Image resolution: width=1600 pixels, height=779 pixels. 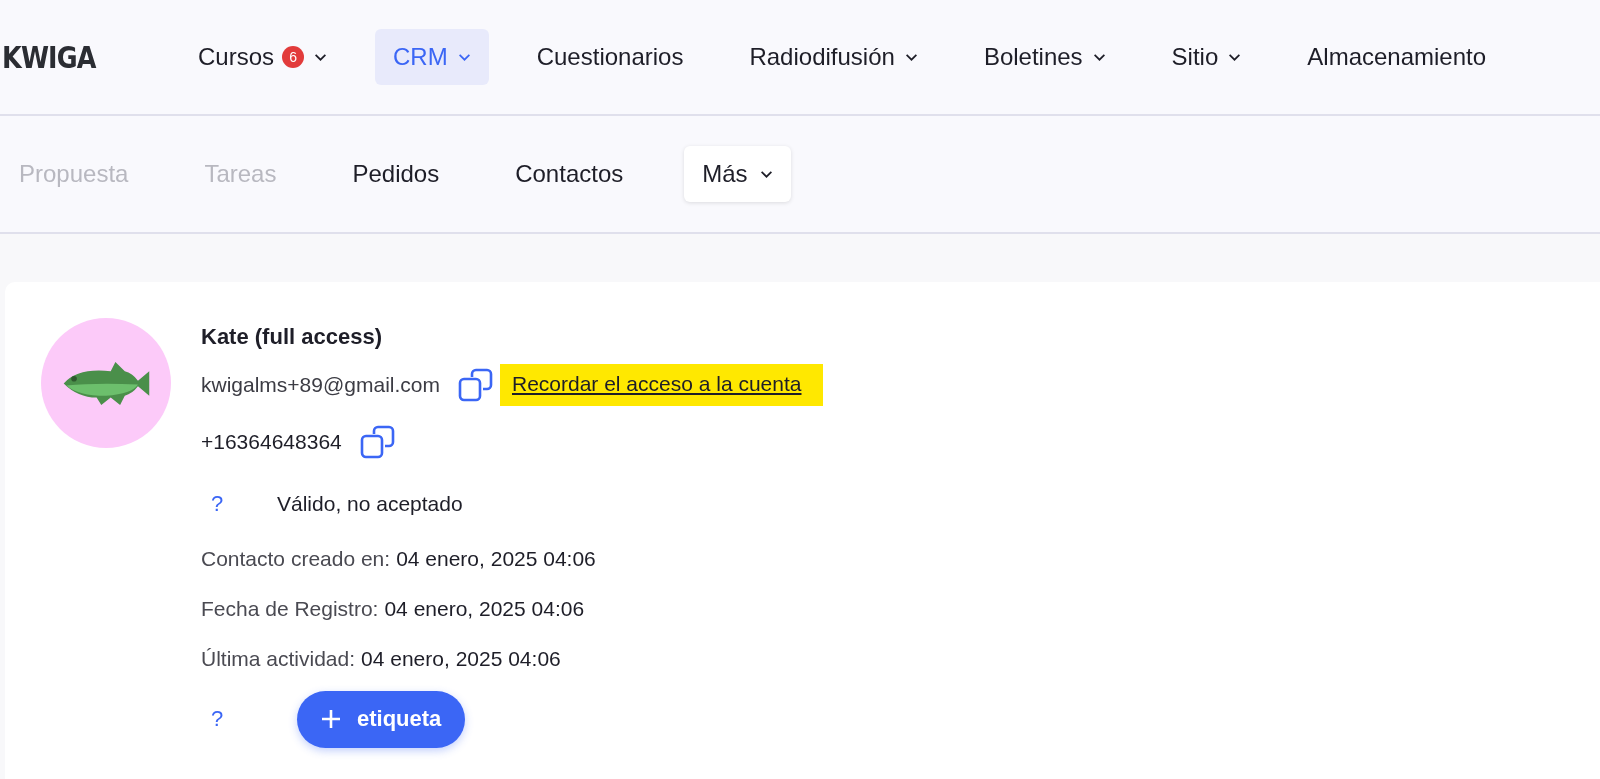 What do you see at coordinates (290, 609) in the screenshot?
I see `detail-label: Fecha de Registro:` at bounding box center [290, 609].